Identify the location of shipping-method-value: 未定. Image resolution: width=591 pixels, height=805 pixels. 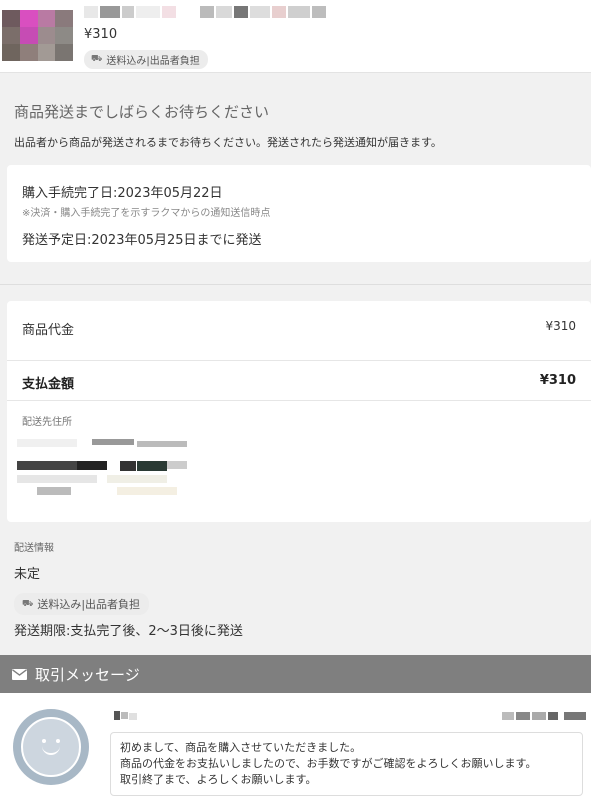
(27, 574).